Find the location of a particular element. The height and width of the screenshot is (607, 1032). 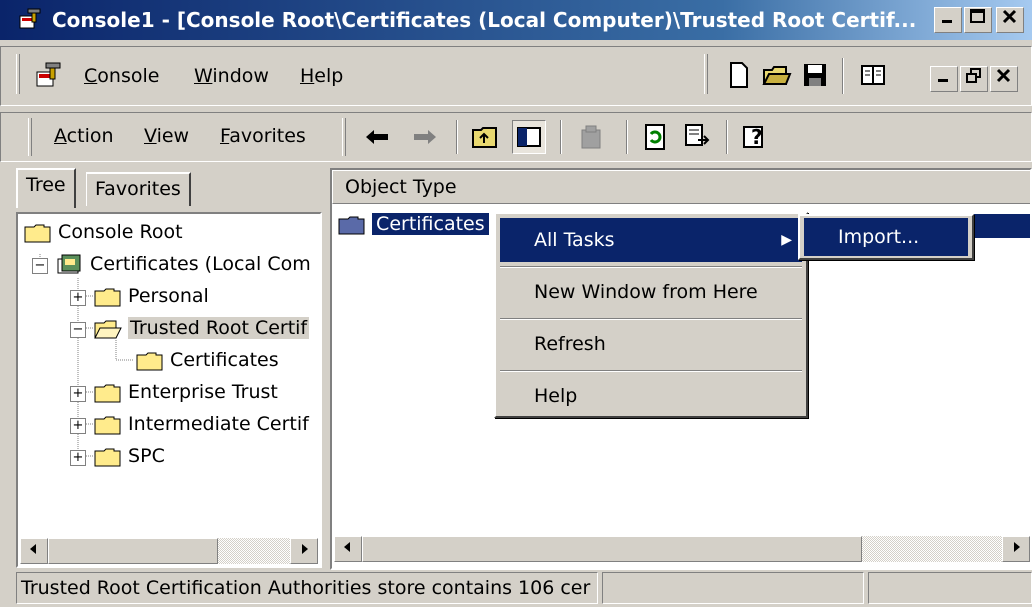

menu-item-label: Refresh is located at coordinates (570, 344).